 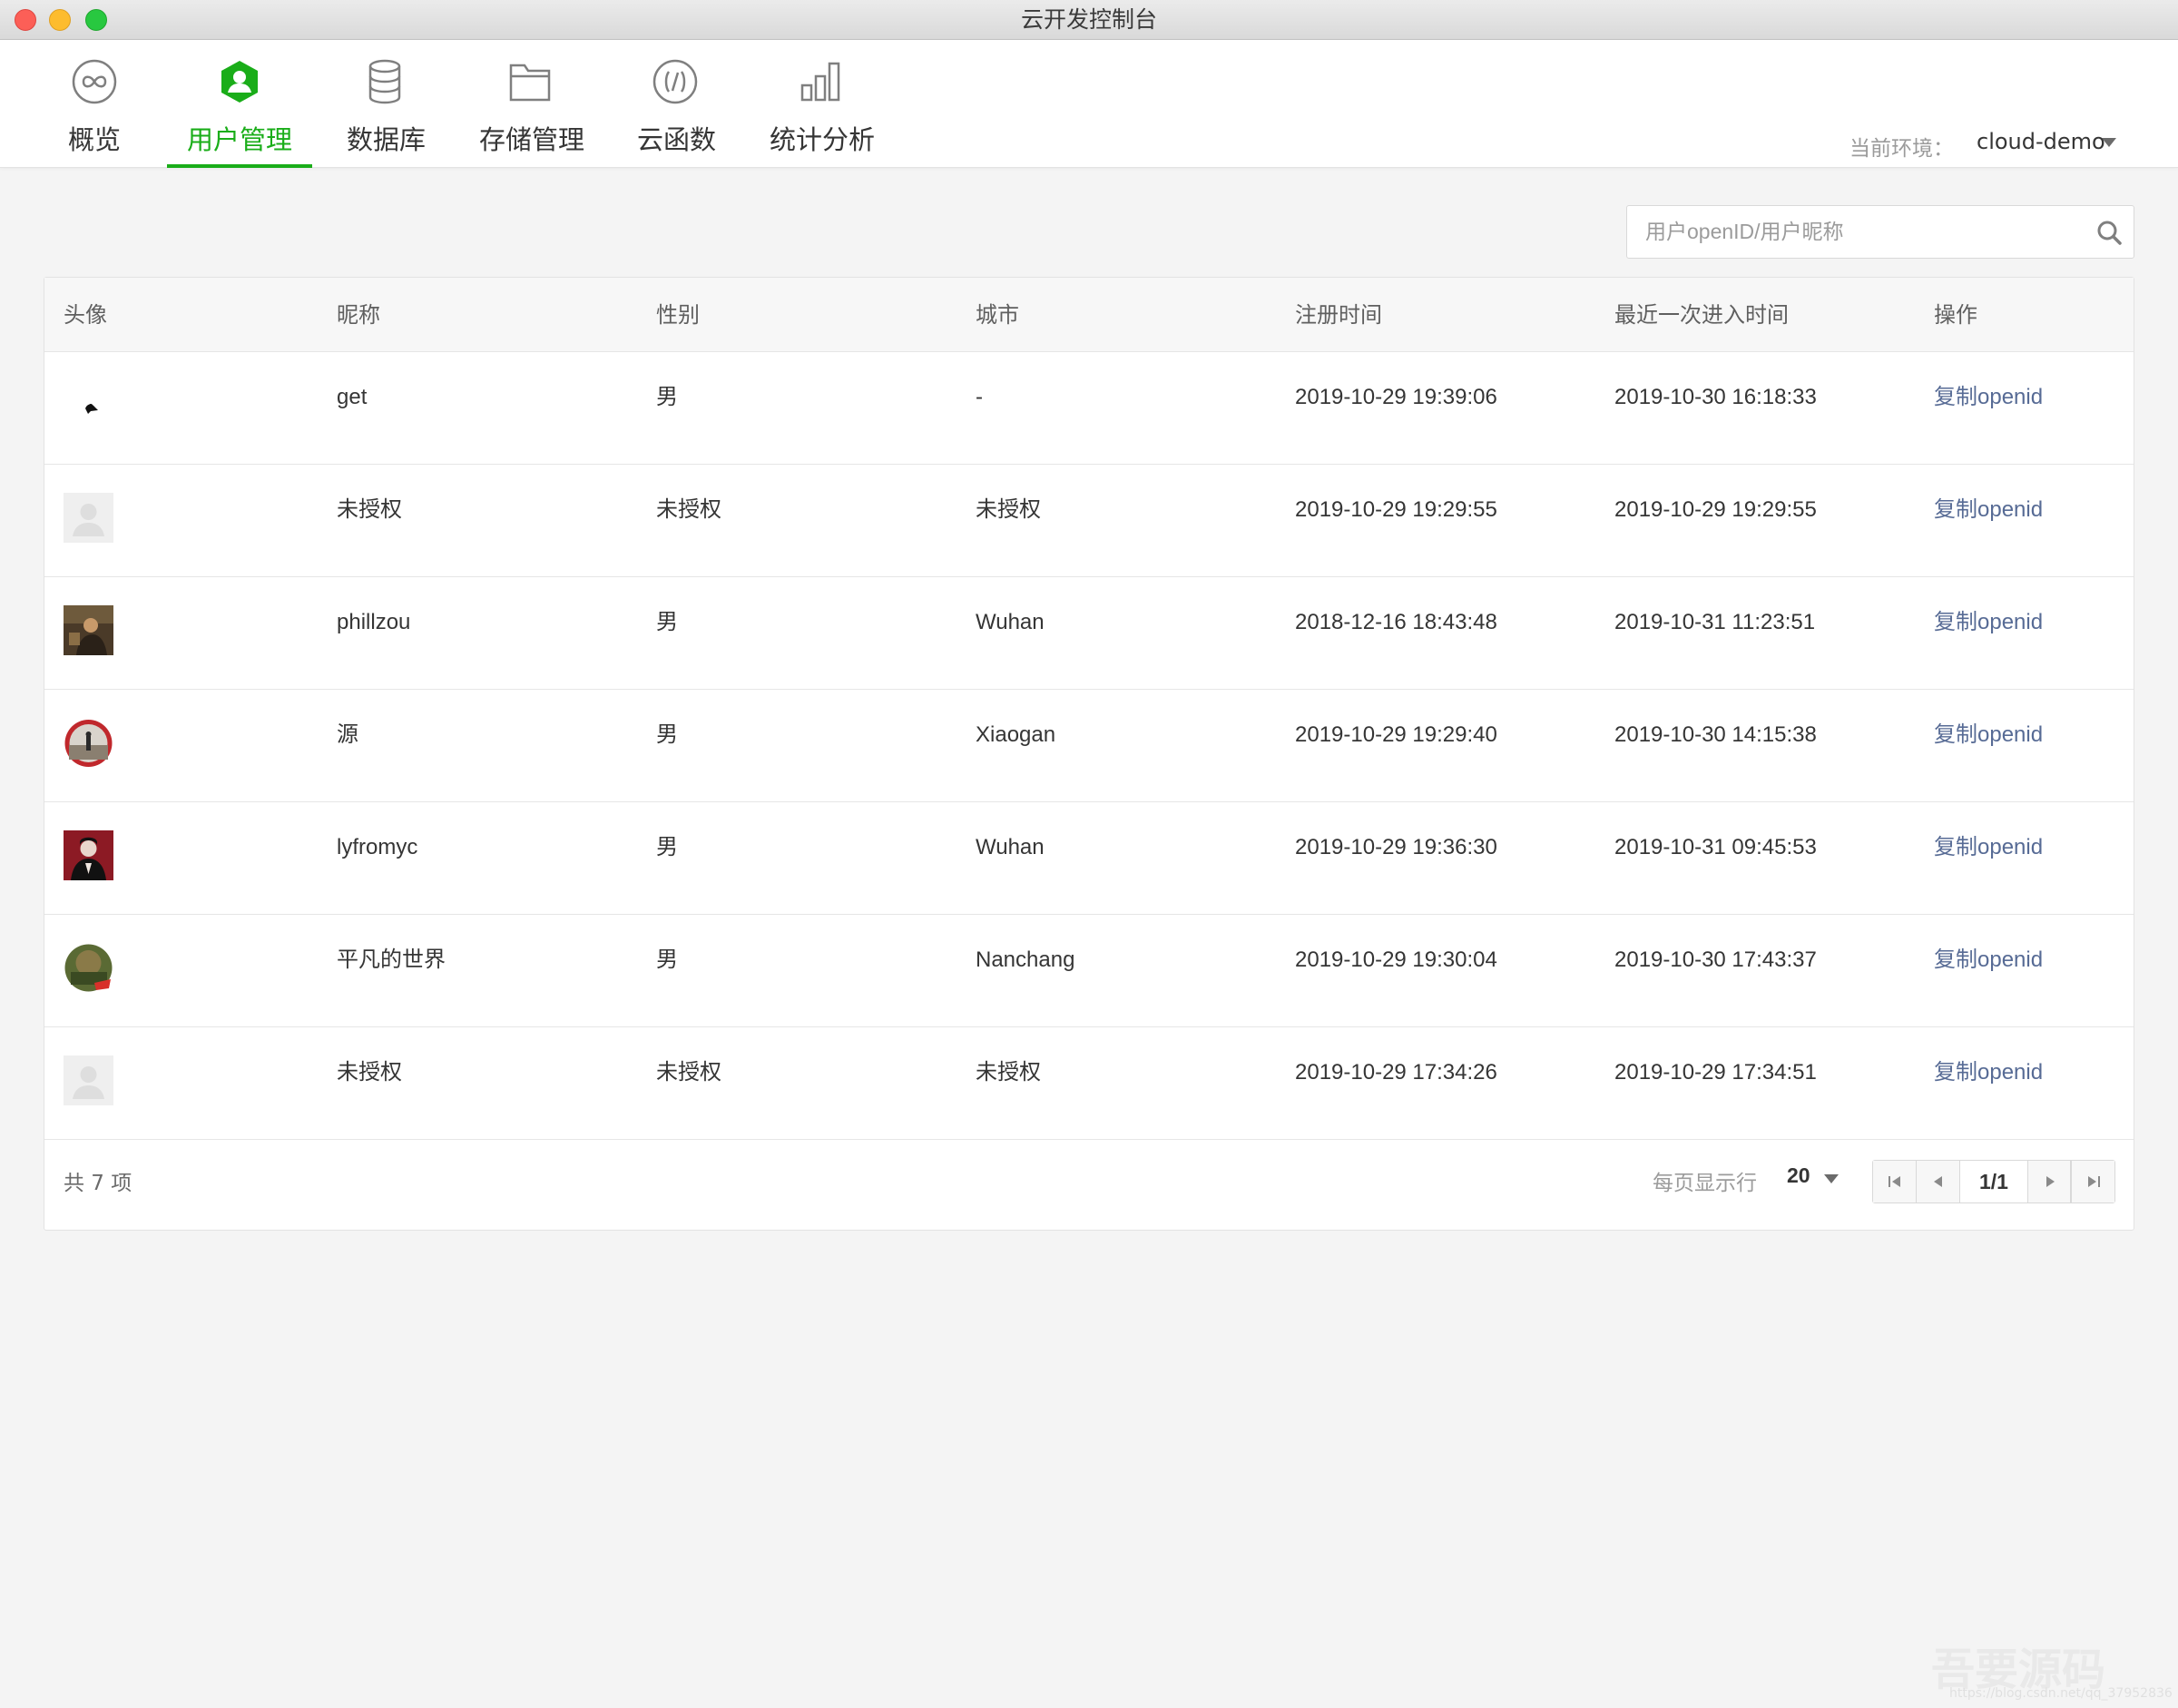 What do you see at coordinates (1396, 959) in the screenshot?
I see `registered-cell: 2019-10-29 19:30:04` at bounding box center [1396, 959].